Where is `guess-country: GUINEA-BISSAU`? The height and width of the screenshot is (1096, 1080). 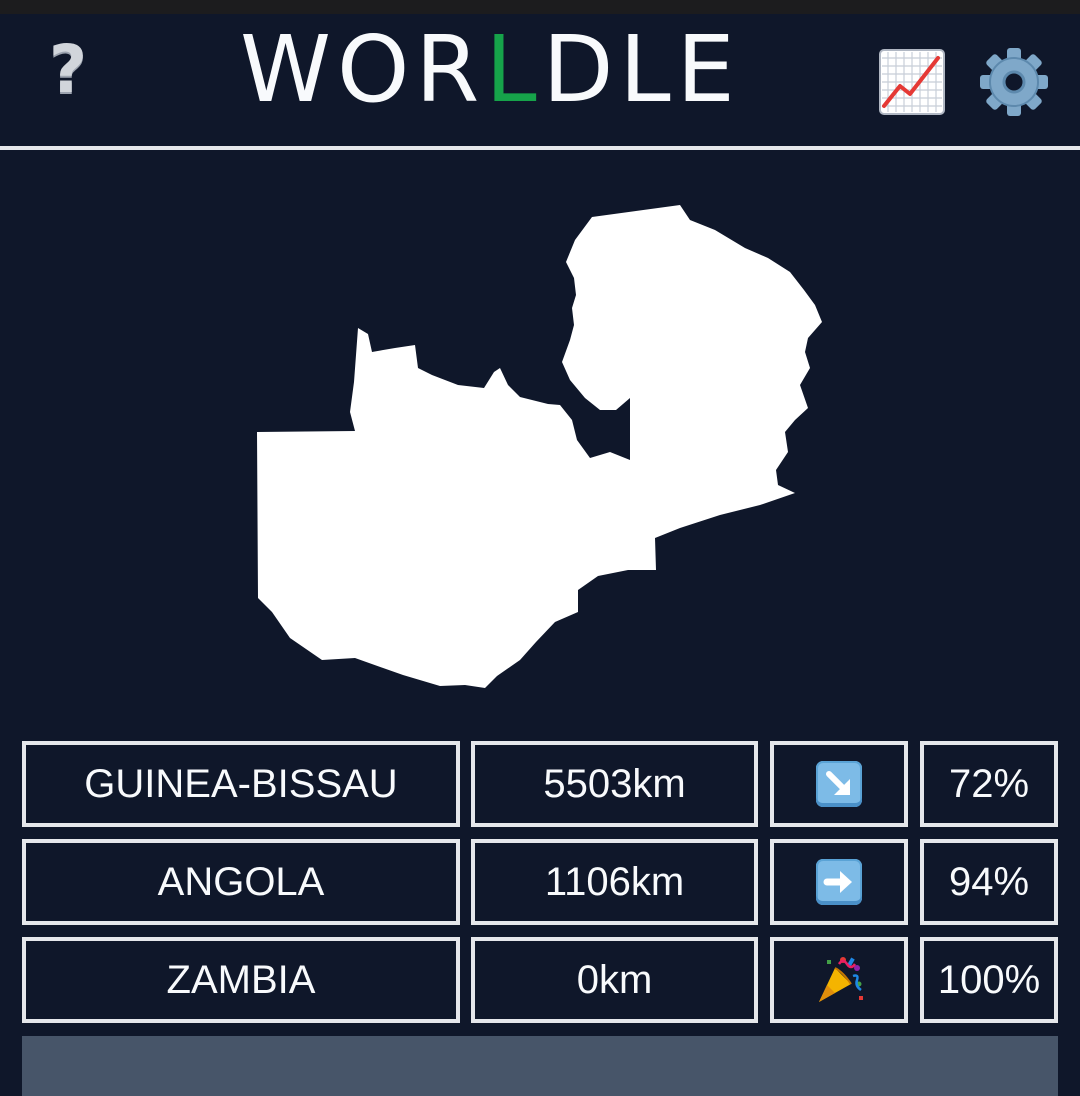 guess-country: GUINEA-BISSAU is located at coordinates (241, 784).